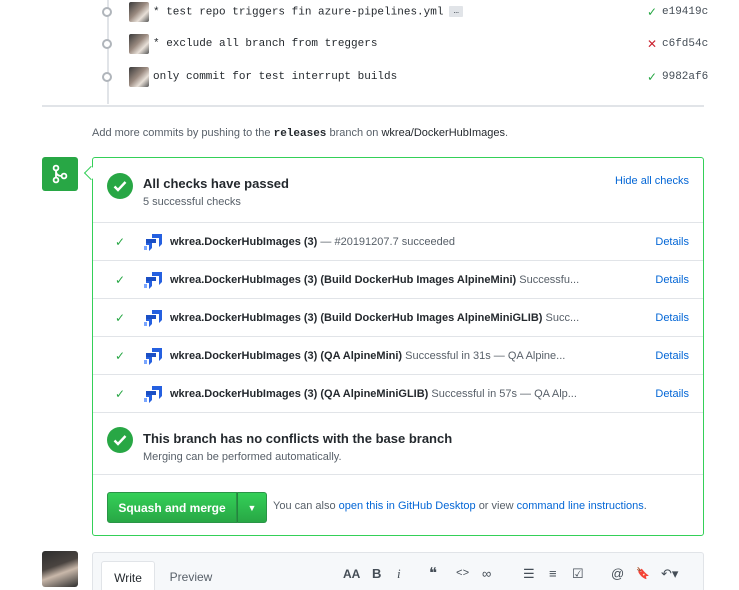 This screenshot has width=739, height=590. Describe the element at coordinates (685, 12) in the screenshot. I see `commit-sha: e19419c` at that location.